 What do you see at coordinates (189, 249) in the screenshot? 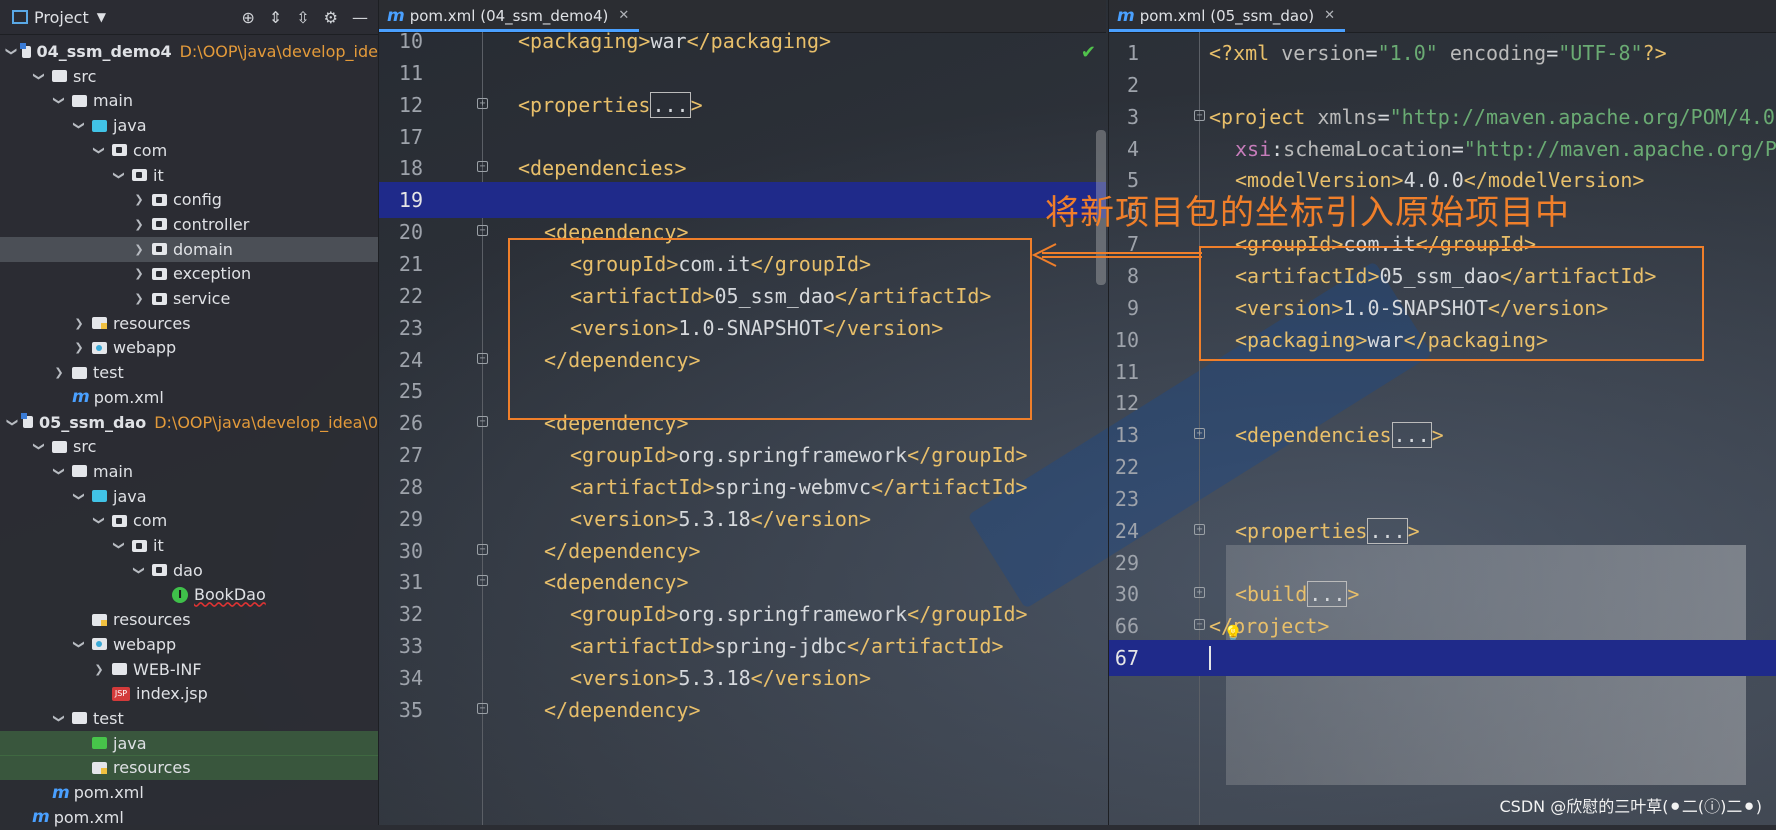
I see `tree-item: ❯ domain` at bounding box center [189, 249].